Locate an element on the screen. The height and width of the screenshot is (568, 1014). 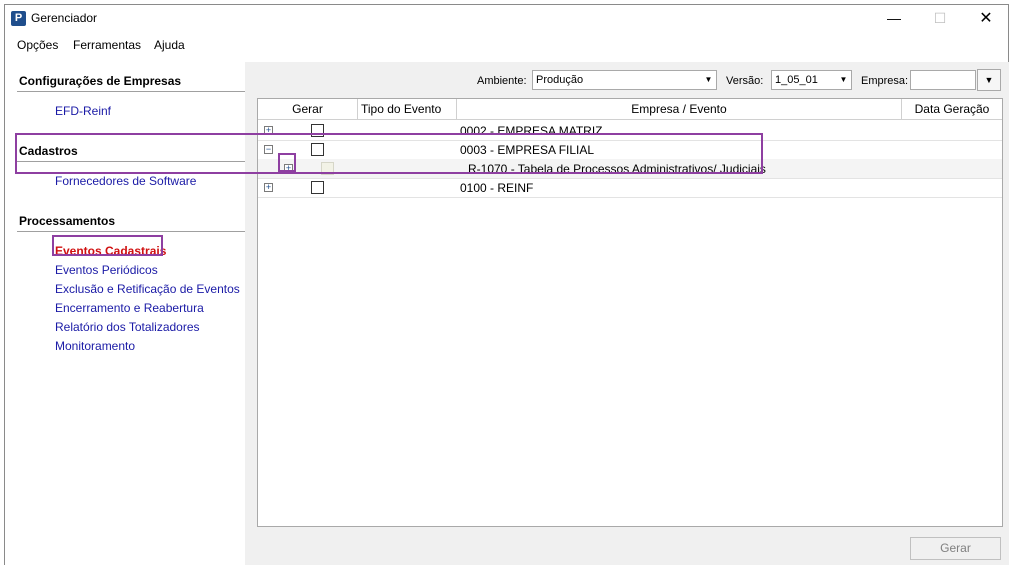
title-bar: P Gerenciador — ☐ ✕ is located at coordinates (506, 18).